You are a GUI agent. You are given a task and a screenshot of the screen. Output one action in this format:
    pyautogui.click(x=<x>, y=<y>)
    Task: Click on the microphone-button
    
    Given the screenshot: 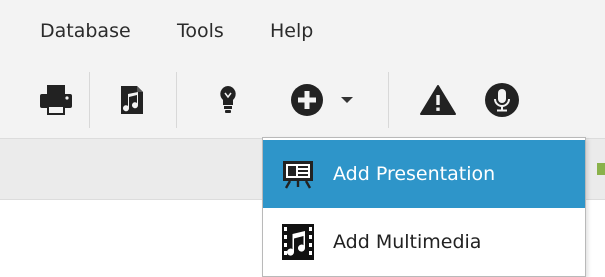 What is the action you would take?
    pyautogui.click(x=502, y=100)
    